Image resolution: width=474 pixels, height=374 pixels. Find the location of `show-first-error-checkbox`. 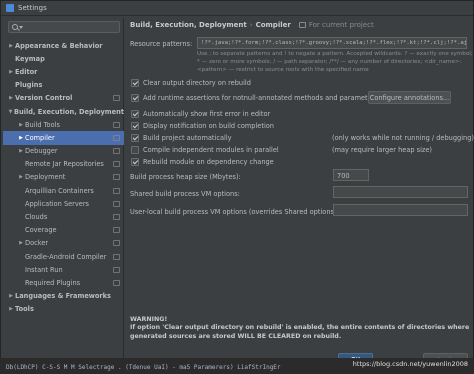

show-first-error-checkbox is located at coordinates (135, 114).